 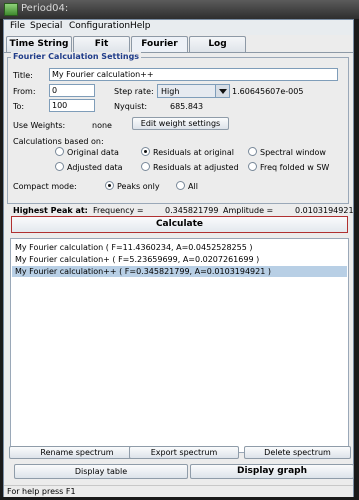 What do you see at coordinates (178, 491) in the screenshot?
I see `status-bar: For help press F1` at bounding box center [178, 491].